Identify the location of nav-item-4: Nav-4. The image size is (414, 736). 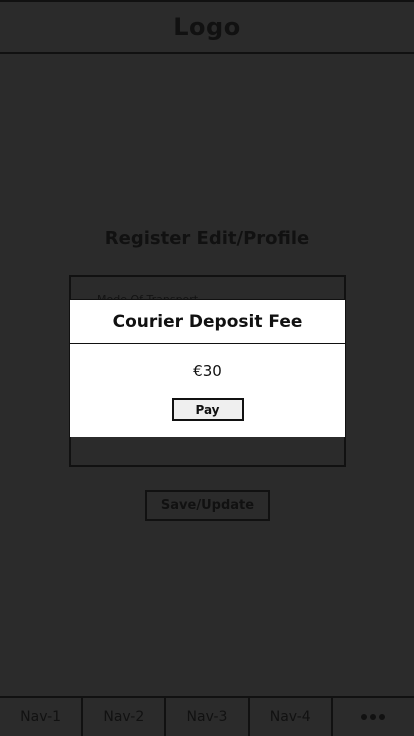
(291, 717).